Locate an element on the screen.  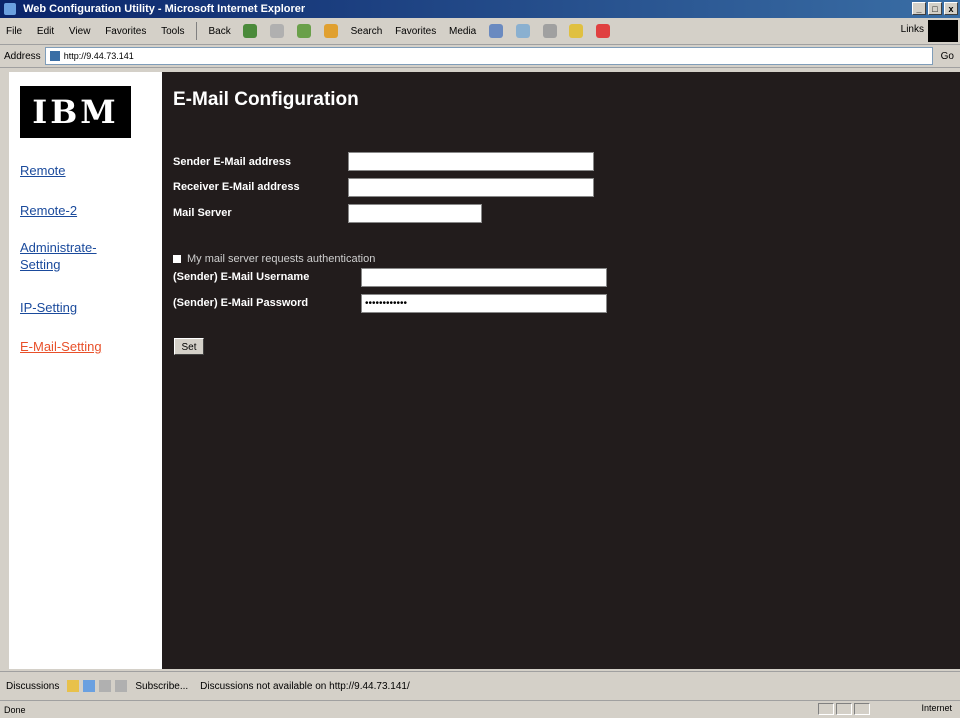
close-button: x is located at coordinates (951, 8).